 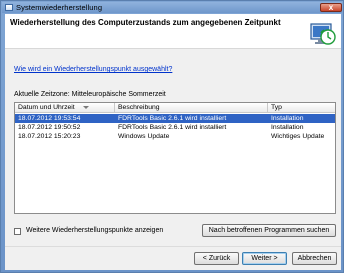 What do you see at coordinates (9, 7) in the screenshot?
I see `window-icon` at bounding box center [9, 7].